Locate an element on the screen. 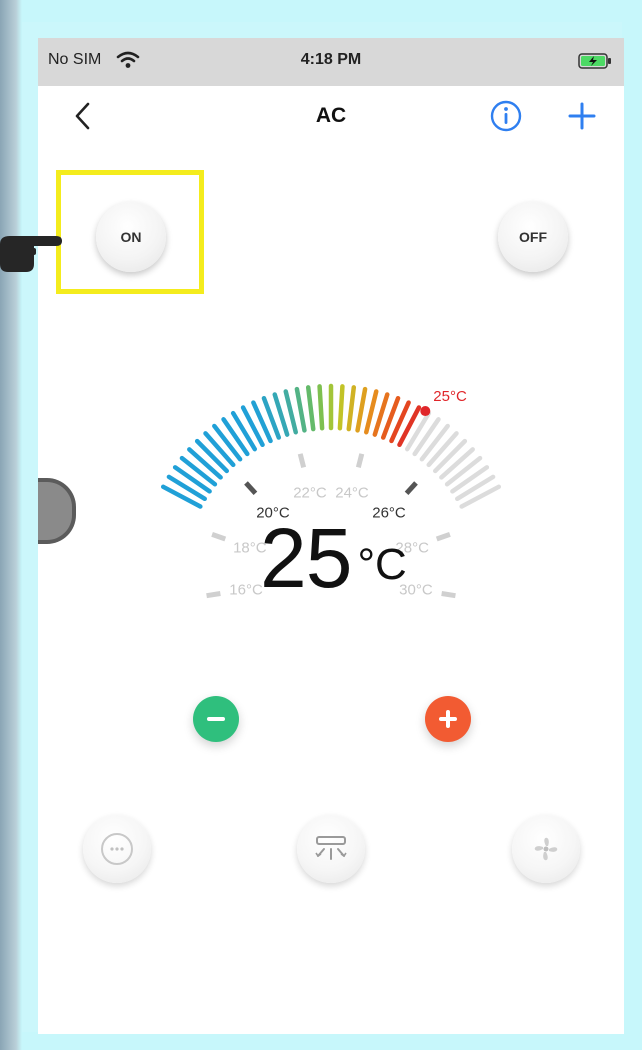  battery-charging-icon is located at coordinates (594, 61).